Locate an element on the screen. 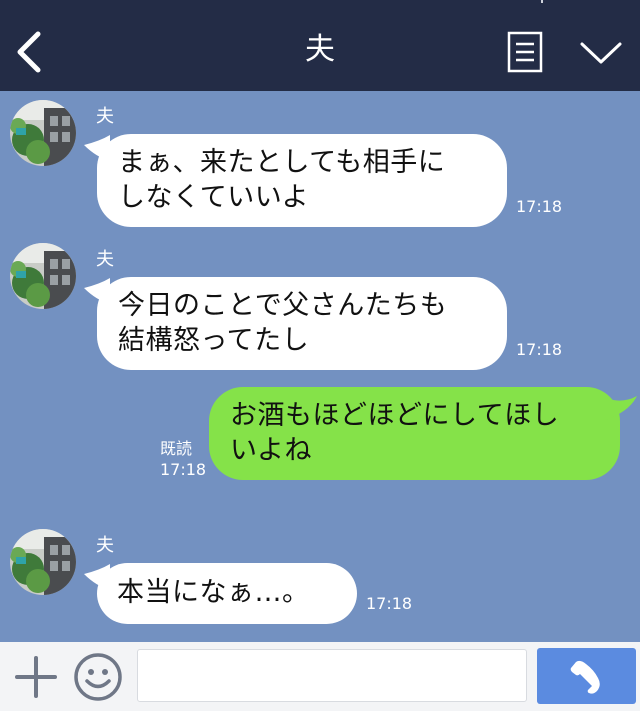 This screenshot has height=711, width=640. message-text-line: 今日のことで父さんたちも is located at coordinates (283, 305).